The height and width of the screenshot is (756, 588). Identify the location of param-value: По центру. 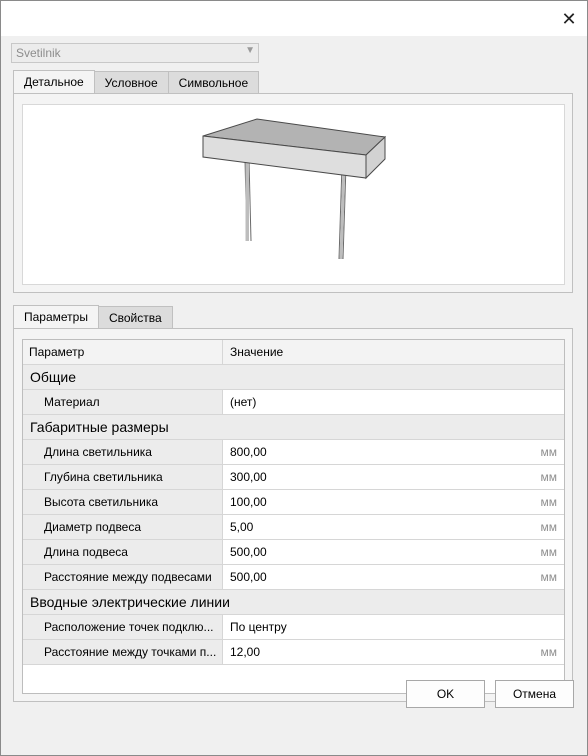
(393, 627).